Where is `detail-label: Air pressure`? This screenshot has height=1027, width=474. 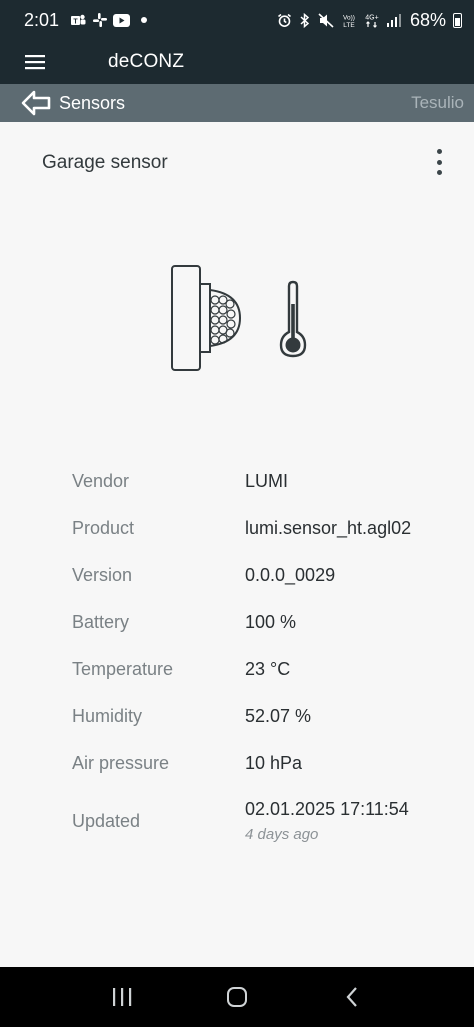 detail-label: Air pressure is located at coordinates (121, 763).